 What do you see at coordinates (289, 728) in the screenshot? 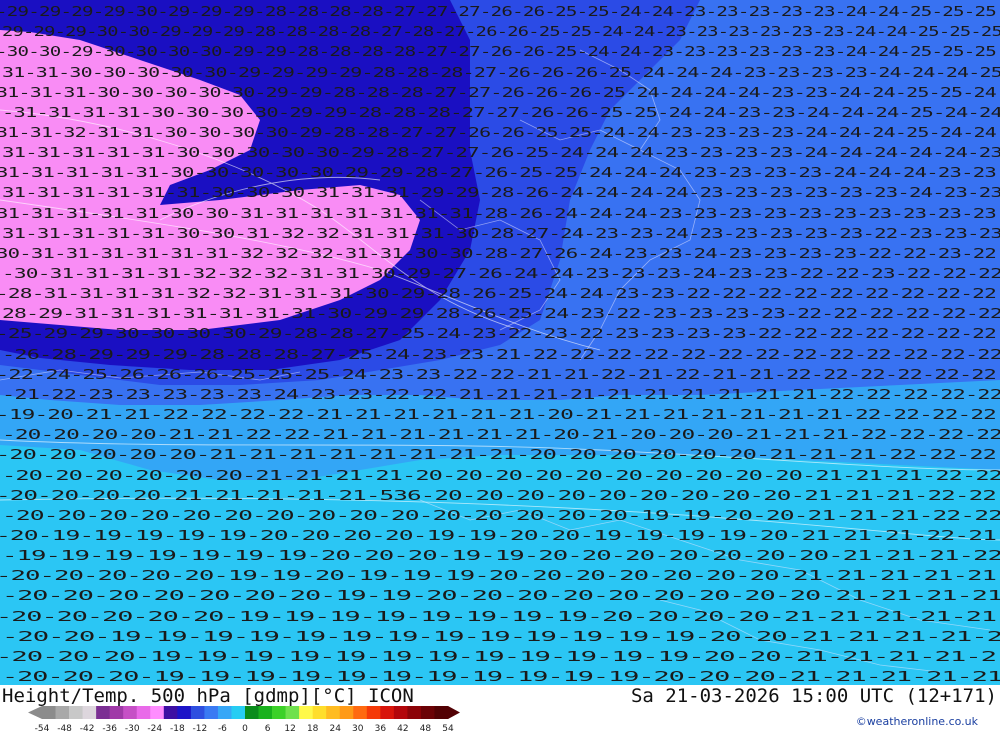
I see `scale-tick-label: 12` at bounding box center [289, 728].